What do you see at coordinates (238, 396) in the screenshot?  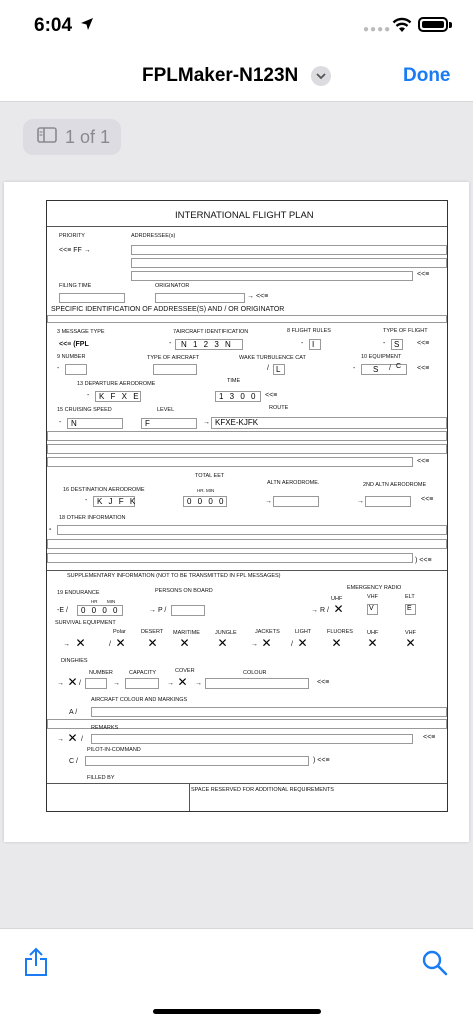 I see `time-value: 1 3 0 0` at bounding box center [238, 396].